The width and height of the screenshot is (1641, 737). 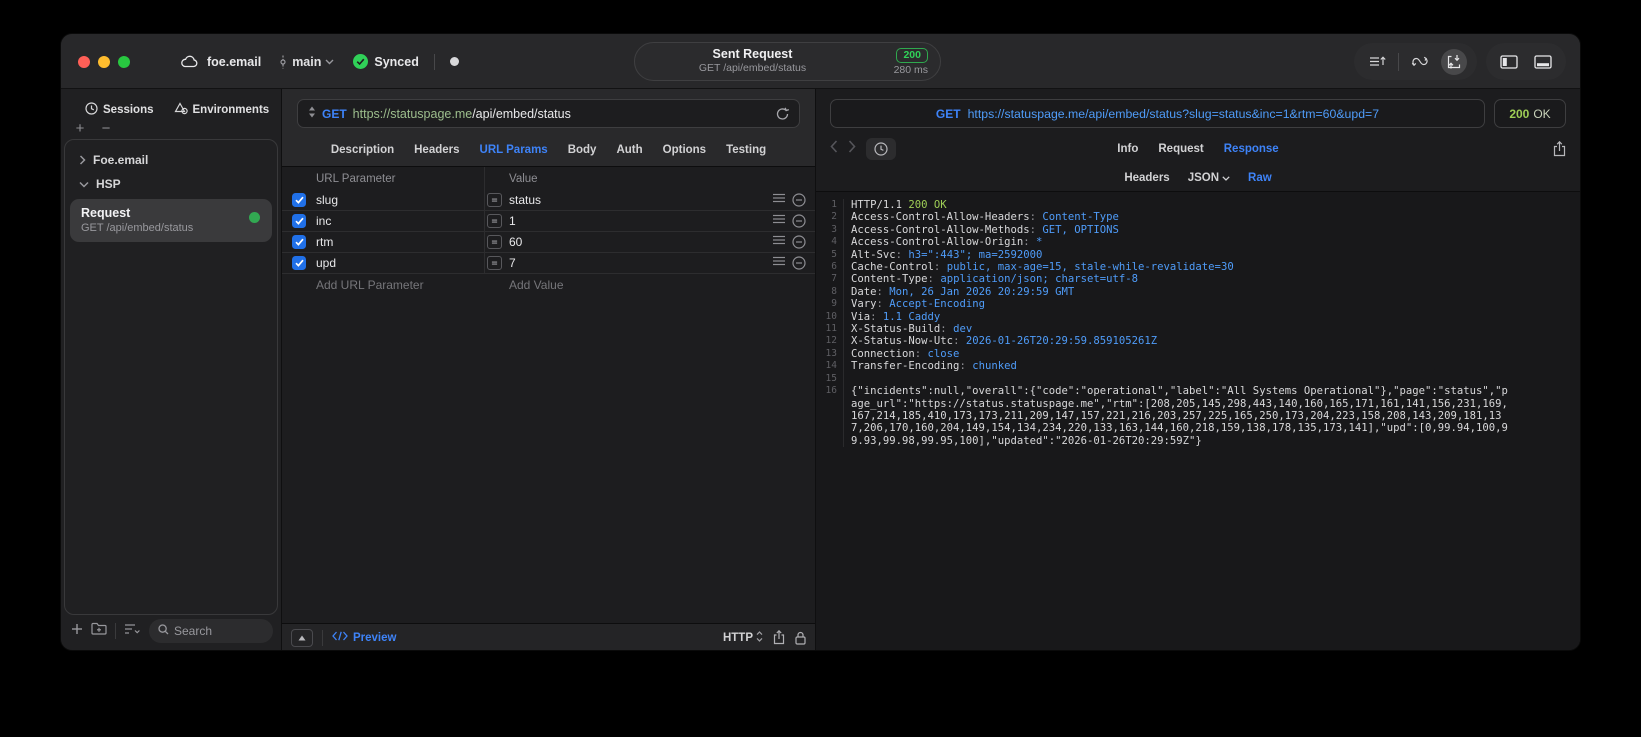 What do you see at coordinates (104, 62) in the screenshot?
I see `minimize-window-button` at bounding box center [104, 62].